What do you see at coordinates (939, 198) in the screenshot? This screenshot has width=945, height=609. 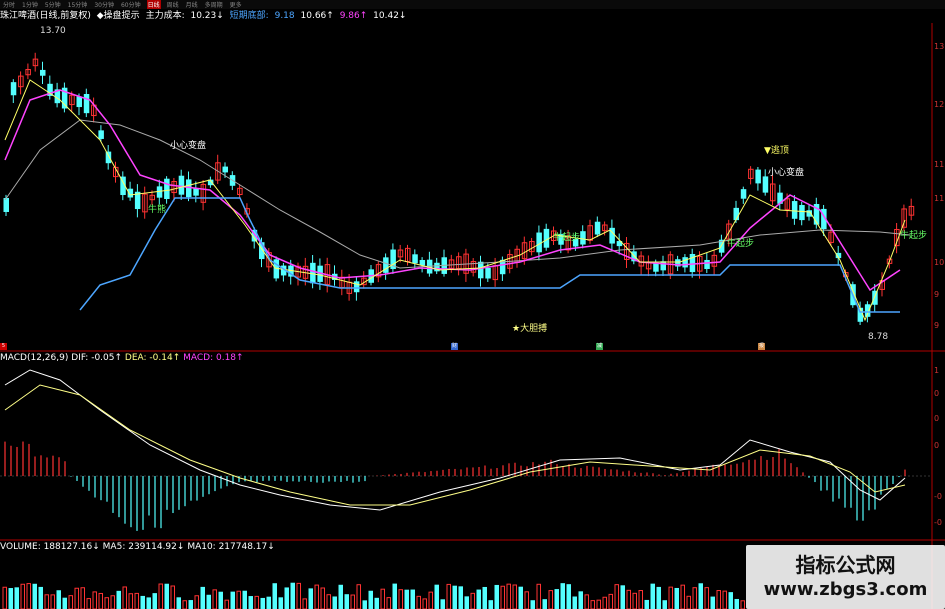 I see `price-axis-4: 11` at bounding box center [939, 198].